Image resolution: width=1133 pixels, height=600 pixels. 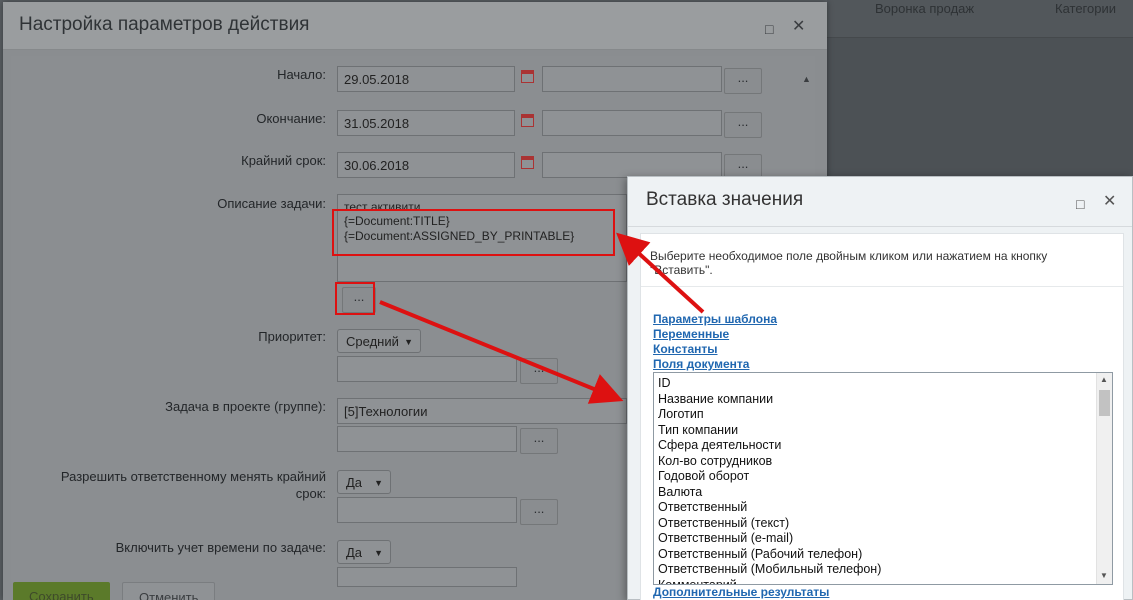 I want to click on list-item: Ответственный (Мобильный телефон), so click(x=769, y=570).